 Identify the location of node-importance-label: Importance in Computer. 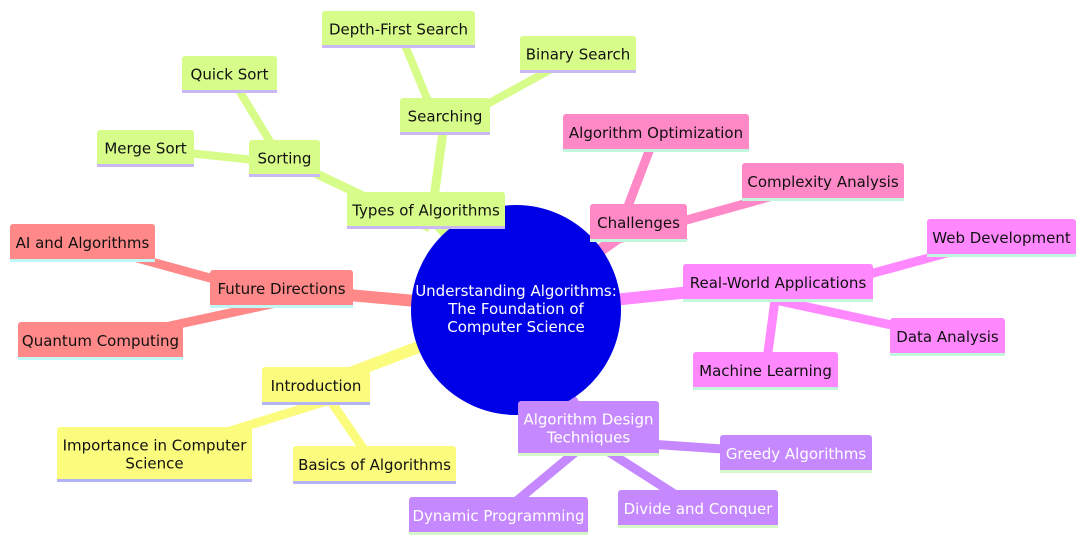
(155, 446).